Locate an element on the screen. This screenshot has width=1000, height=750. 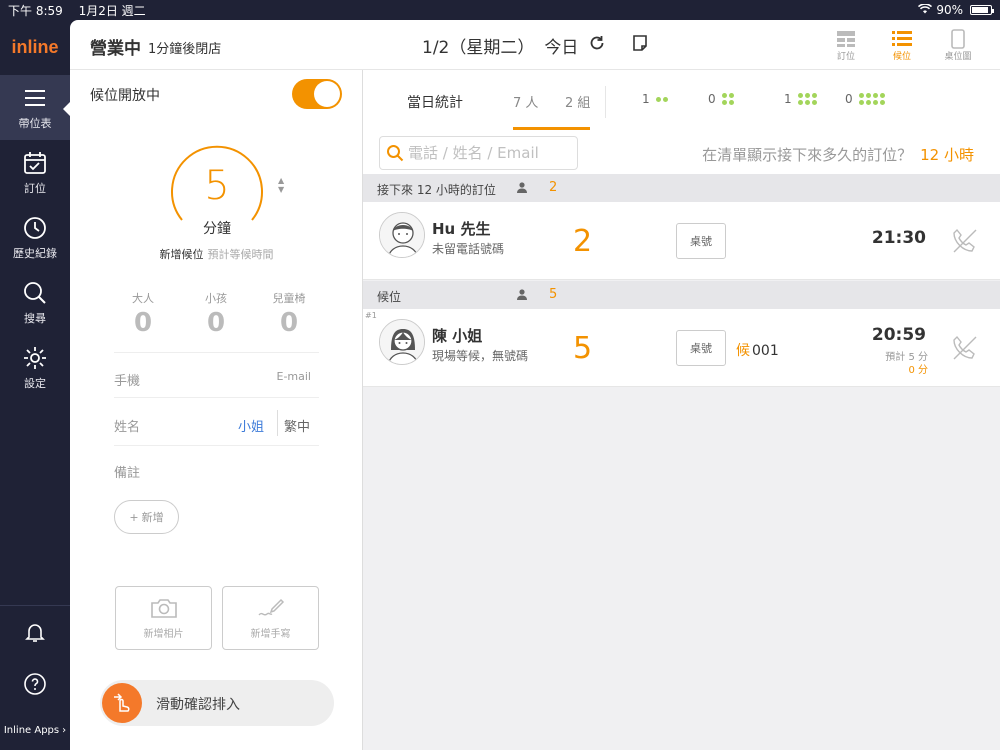
tab-reservations-view: 訂位 is located at coordinates (846, 45).